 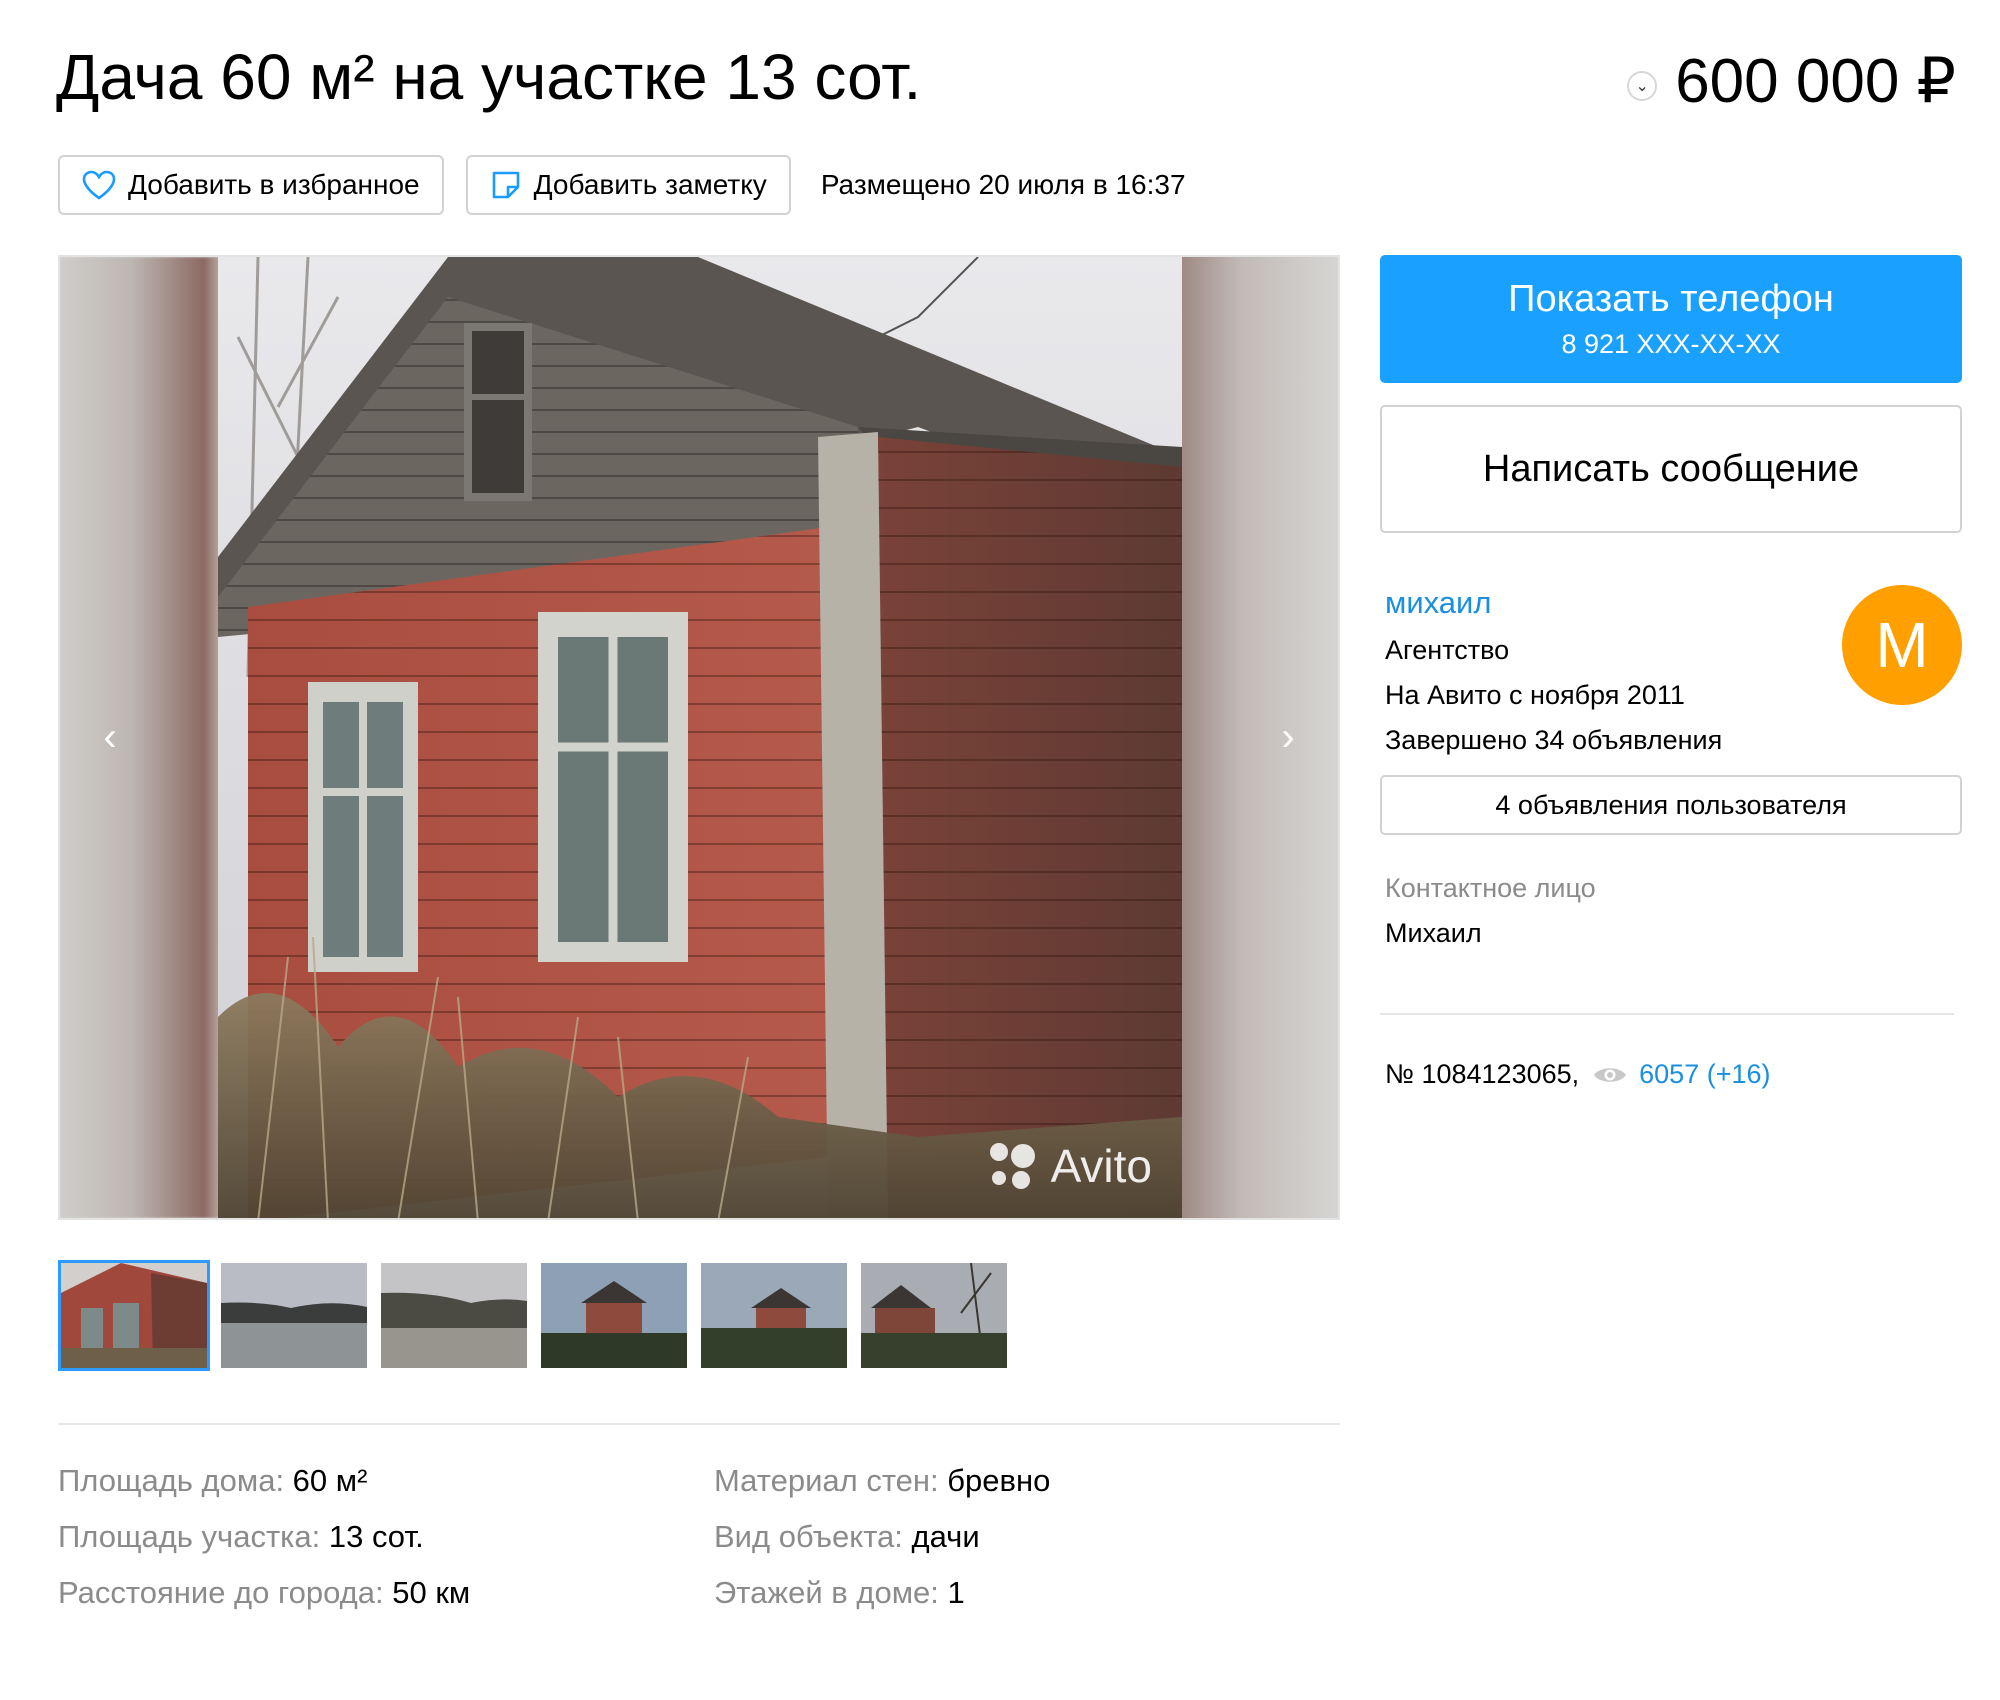 I want to click on avito-watermark-text: Avito, so click(x=1101, y=1166).